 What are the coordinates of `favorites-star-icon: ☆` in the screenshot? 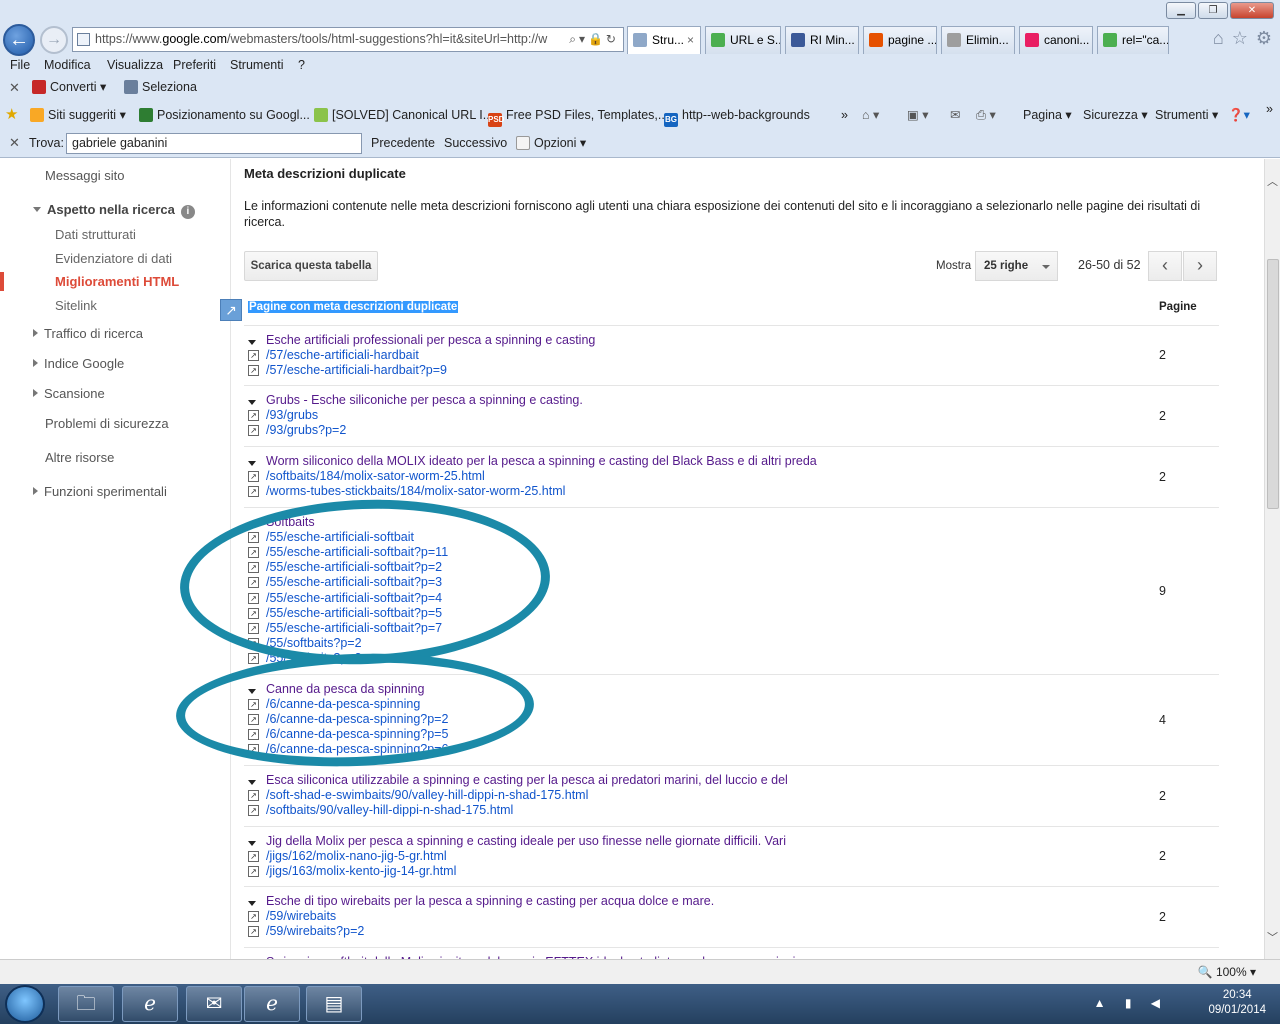 It's located at (1240, 38).